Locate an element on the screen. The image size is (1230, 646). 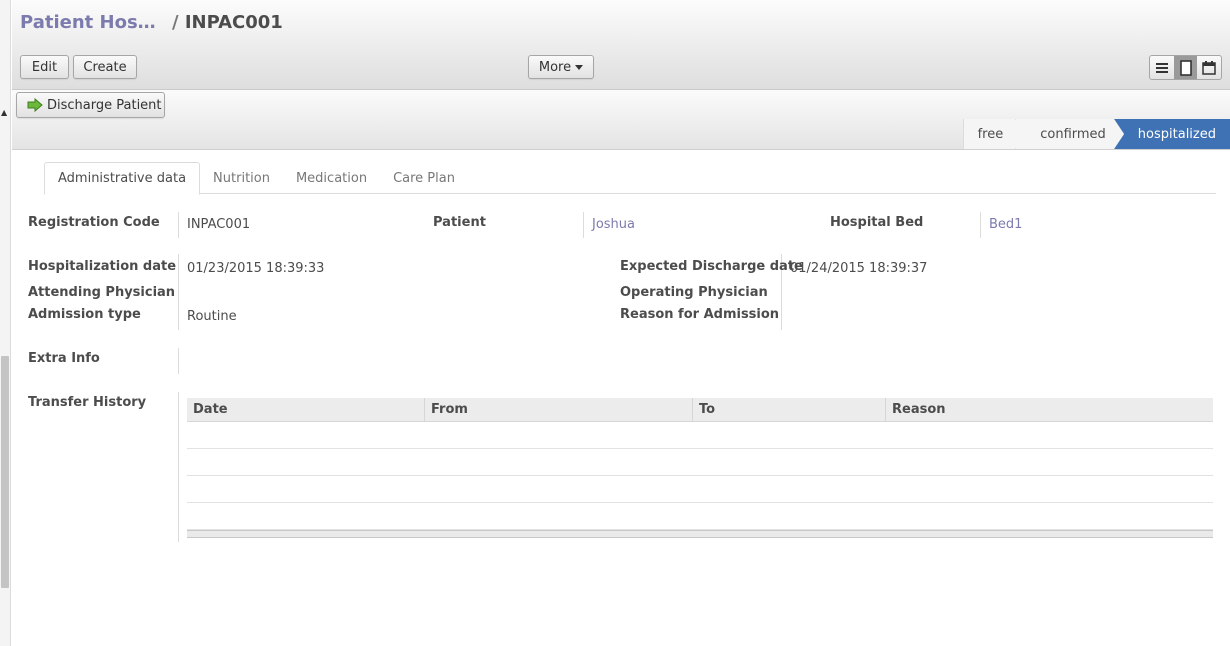
control-panel: Patient Hos… / INPAC001 Edit Create More is located at coordinates (621, 45).